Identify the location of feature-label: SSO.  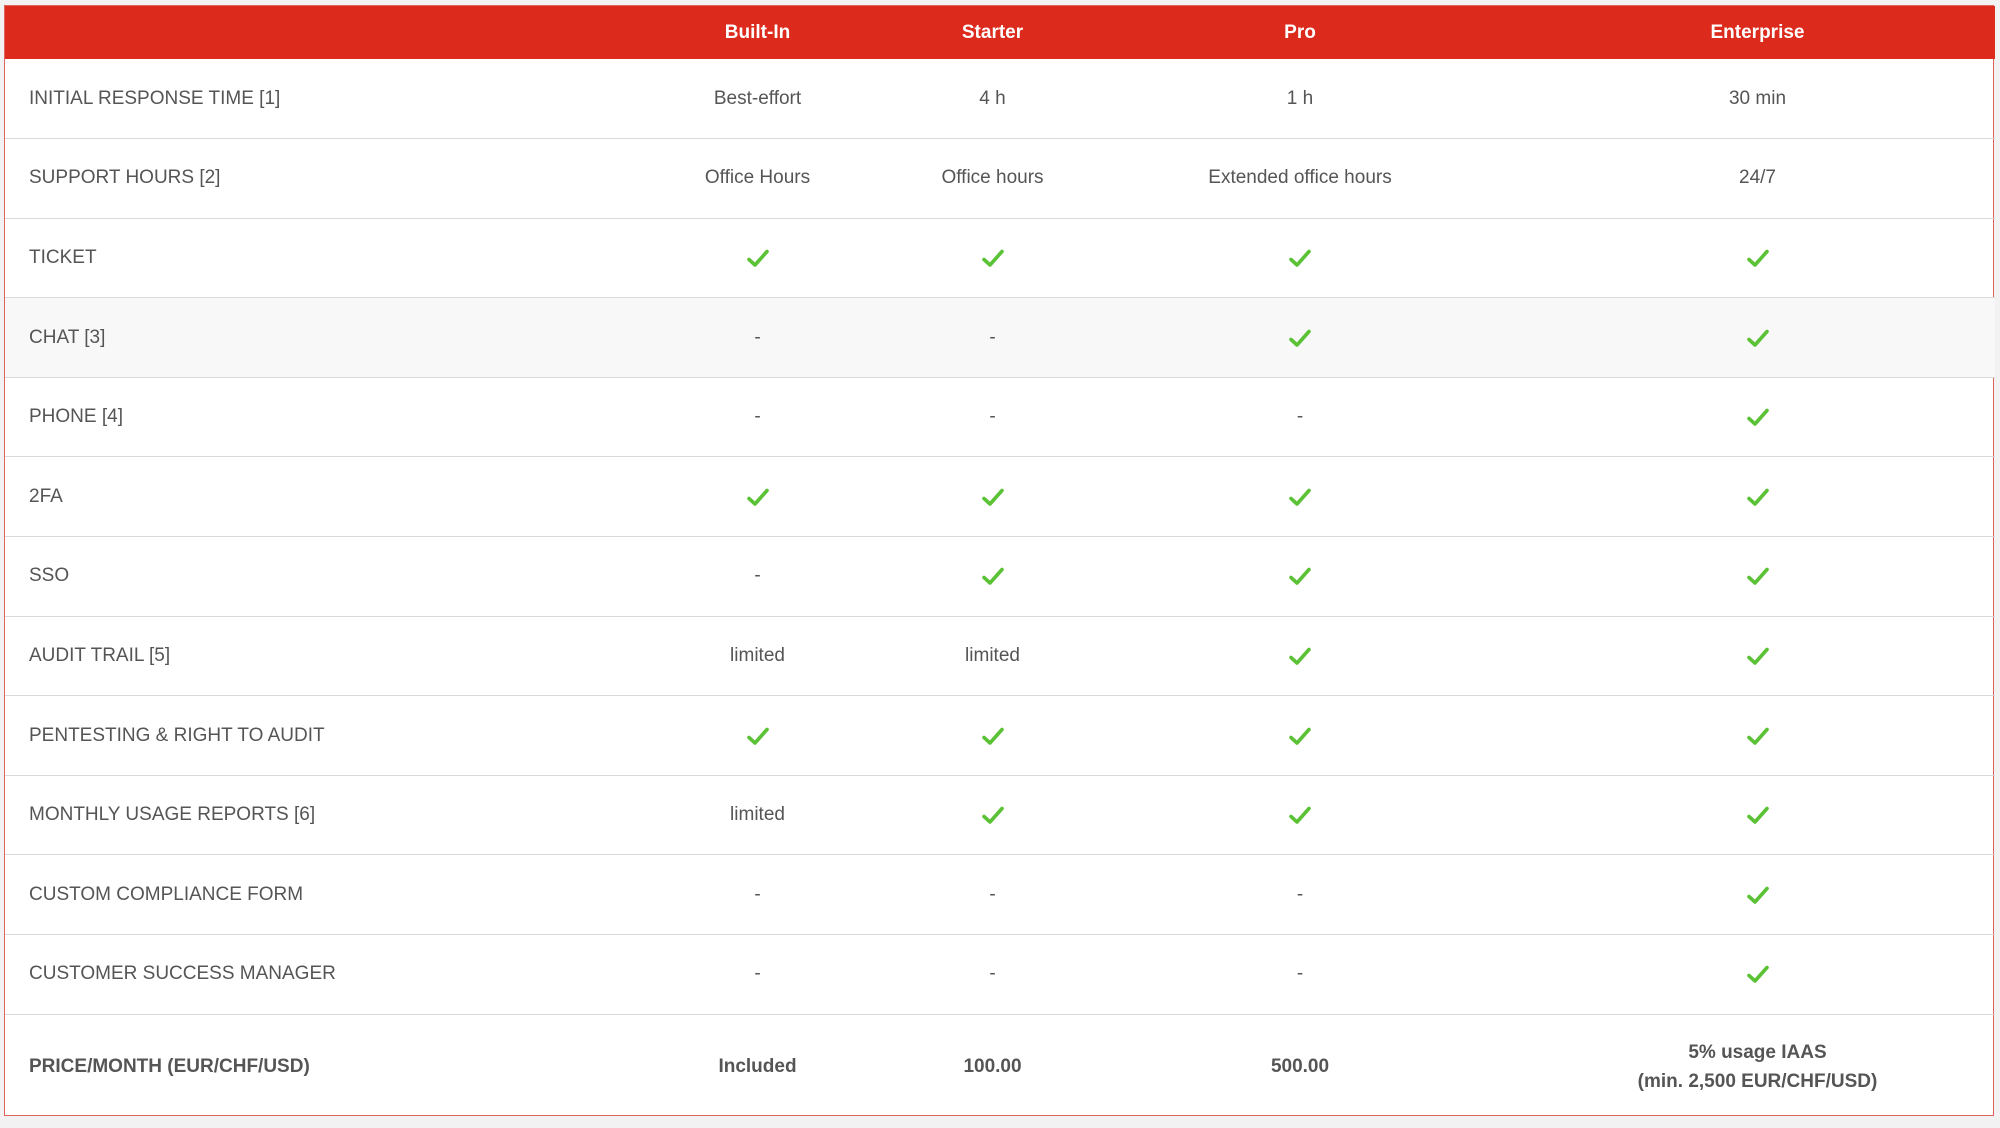
(49, 576).